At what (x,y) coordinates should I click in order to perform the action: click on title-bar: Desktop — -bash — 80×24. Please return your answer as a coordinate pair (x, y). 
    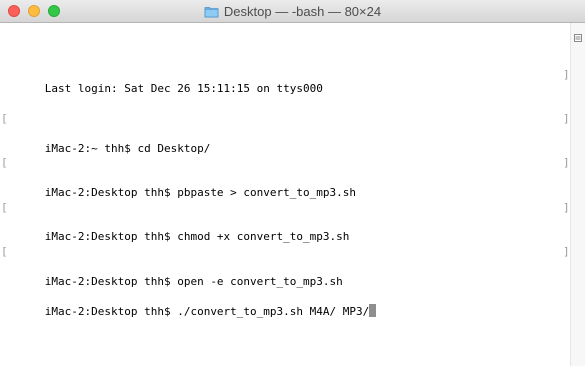
    Looking at the image, I should click on (292, 11).